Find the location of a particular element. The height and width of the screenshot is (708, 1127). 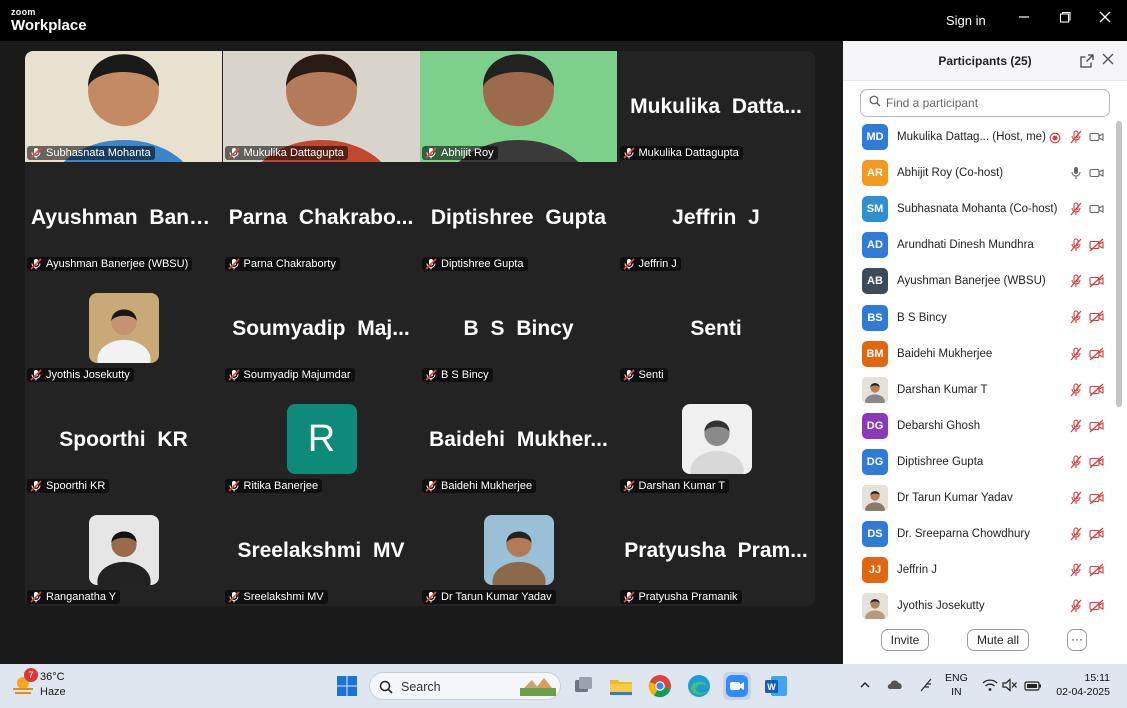

file-explorer-icon is located at coordinates (621, 686).